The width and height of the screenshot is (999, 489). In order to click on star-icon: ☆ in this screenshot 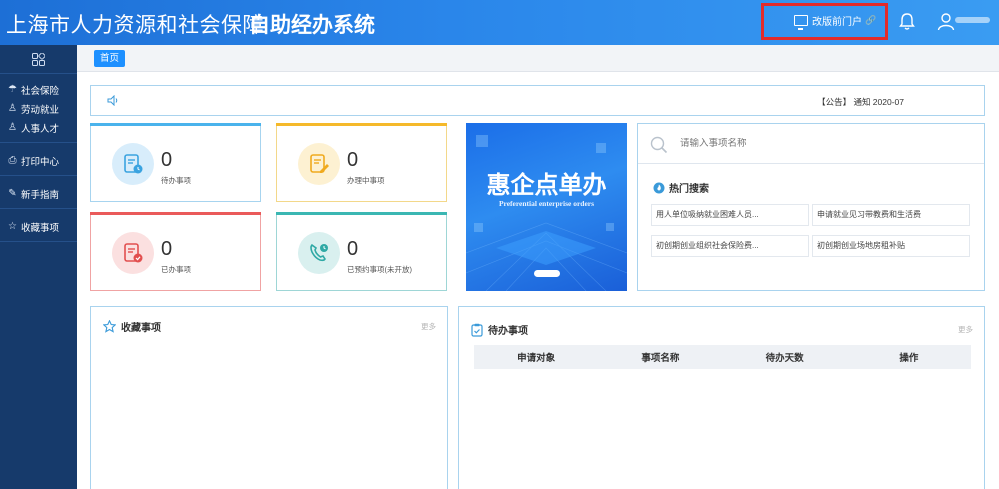, I will do `click(12, 226)`.